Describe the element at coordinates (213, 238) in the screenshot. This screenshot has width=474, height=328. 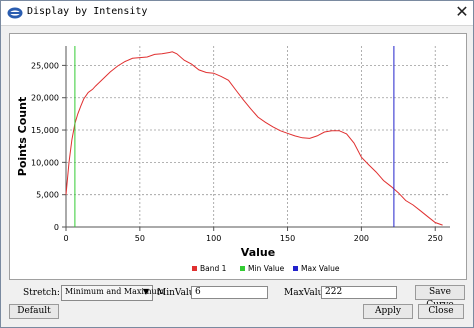
I see `x-tick-label: 100` at that location.